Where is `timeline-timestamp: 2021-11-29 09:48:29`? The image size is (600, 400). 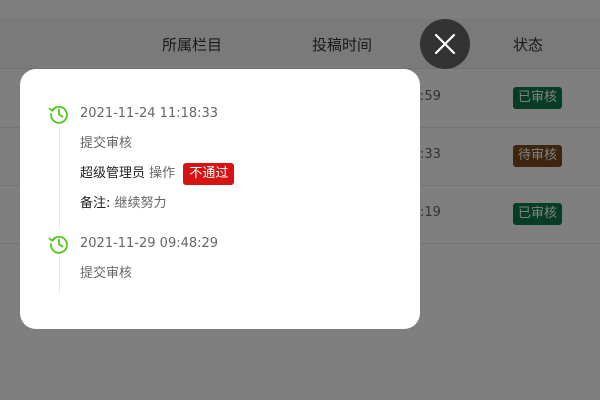
timeline-timestamp: 2021-11-29 09:48:29 is located at coordinates (149, 243).